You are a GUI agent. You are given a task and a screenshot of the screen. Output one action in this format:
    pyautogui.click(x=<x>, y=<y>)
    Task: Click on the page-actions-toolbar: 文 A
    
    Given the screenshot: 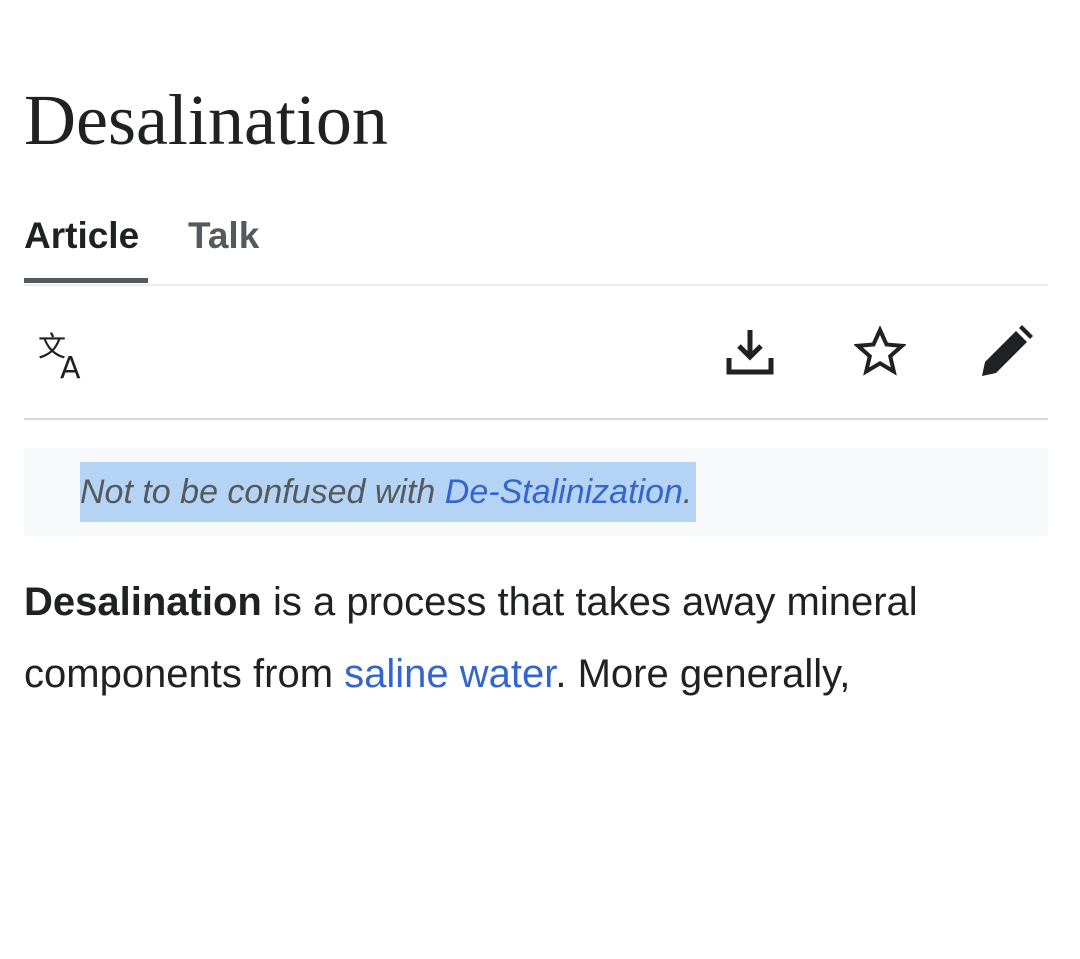 What is the action you would take?
    pyautogui.click(x=536, y=353)
    